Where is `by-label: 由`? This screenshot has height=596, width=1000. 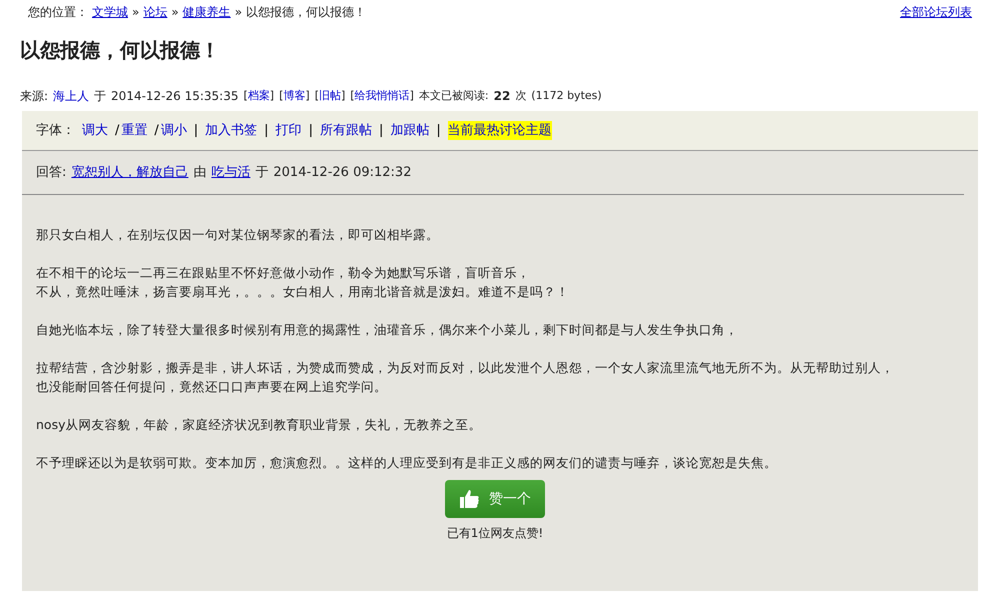
by-label: 由 is located at coordinates (199, 173).